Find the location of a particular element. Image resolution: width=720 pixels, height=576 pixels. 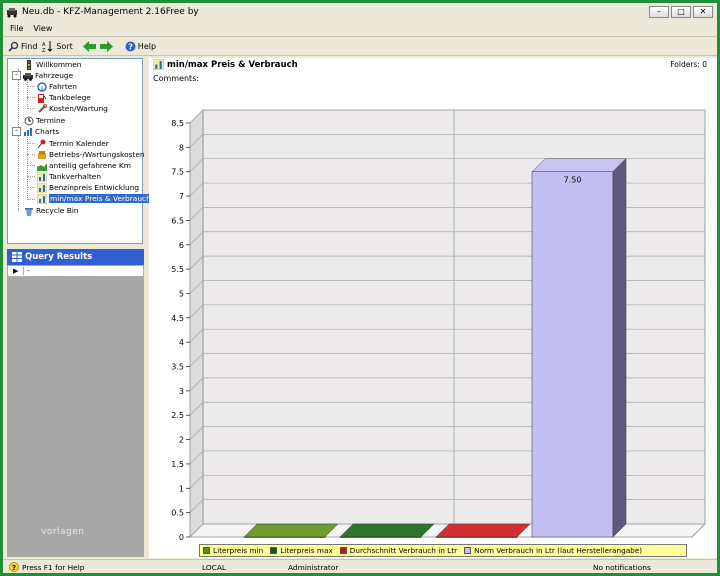

query-results-panel is located at coordinates (75, 417).